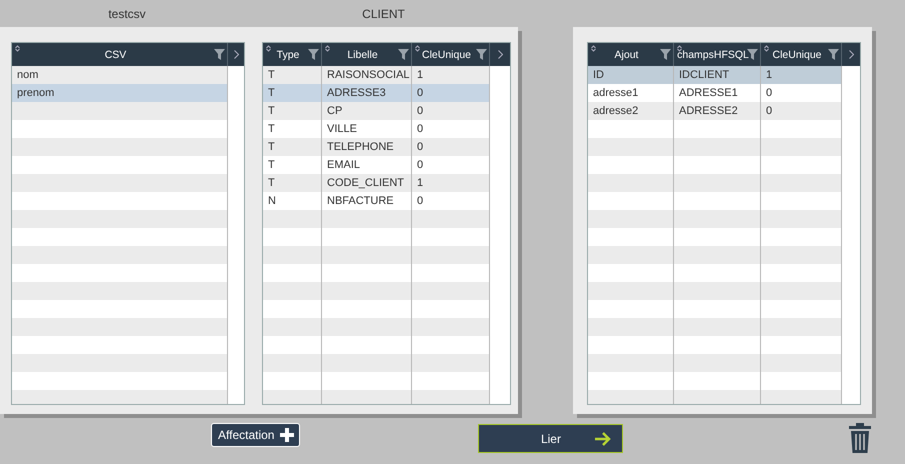 The image size is (905, 464). What do you see at coordinates (127, 13) in the screenshot?
I see `table-title: testcsv` at bounding box center [127, 13].